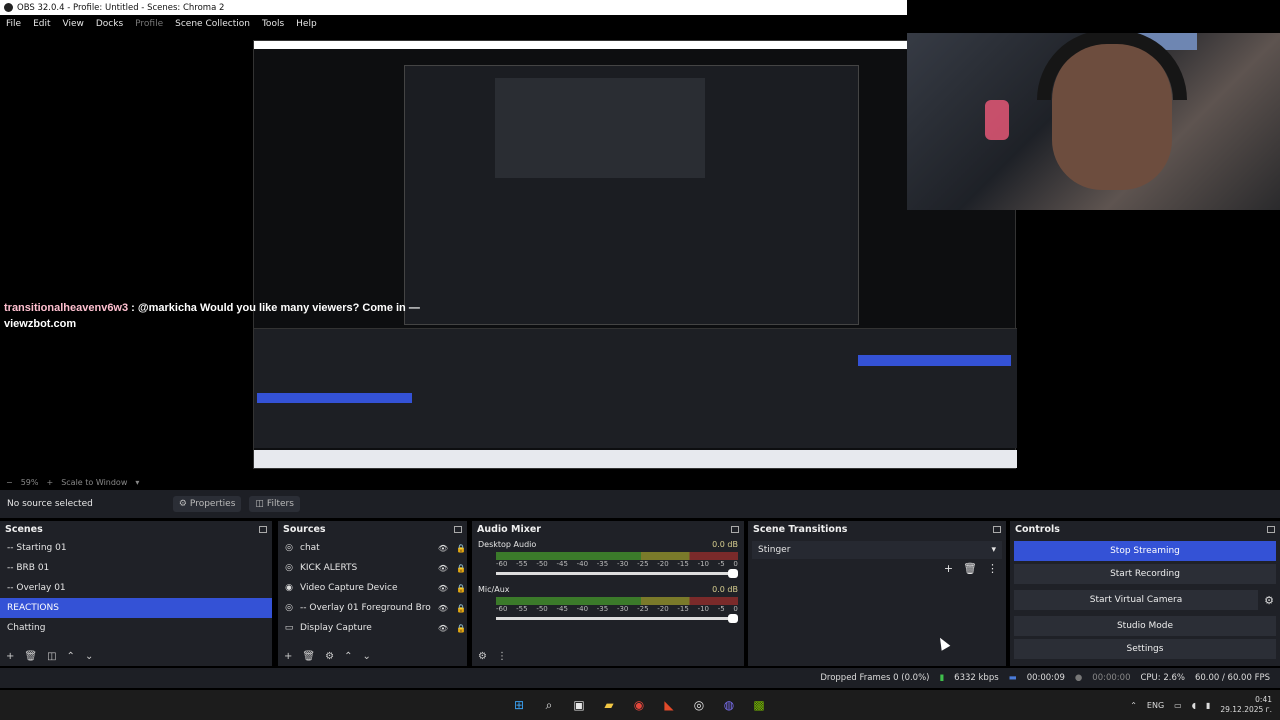  I want to click on menu-docks: Docks, so click(109, 24).